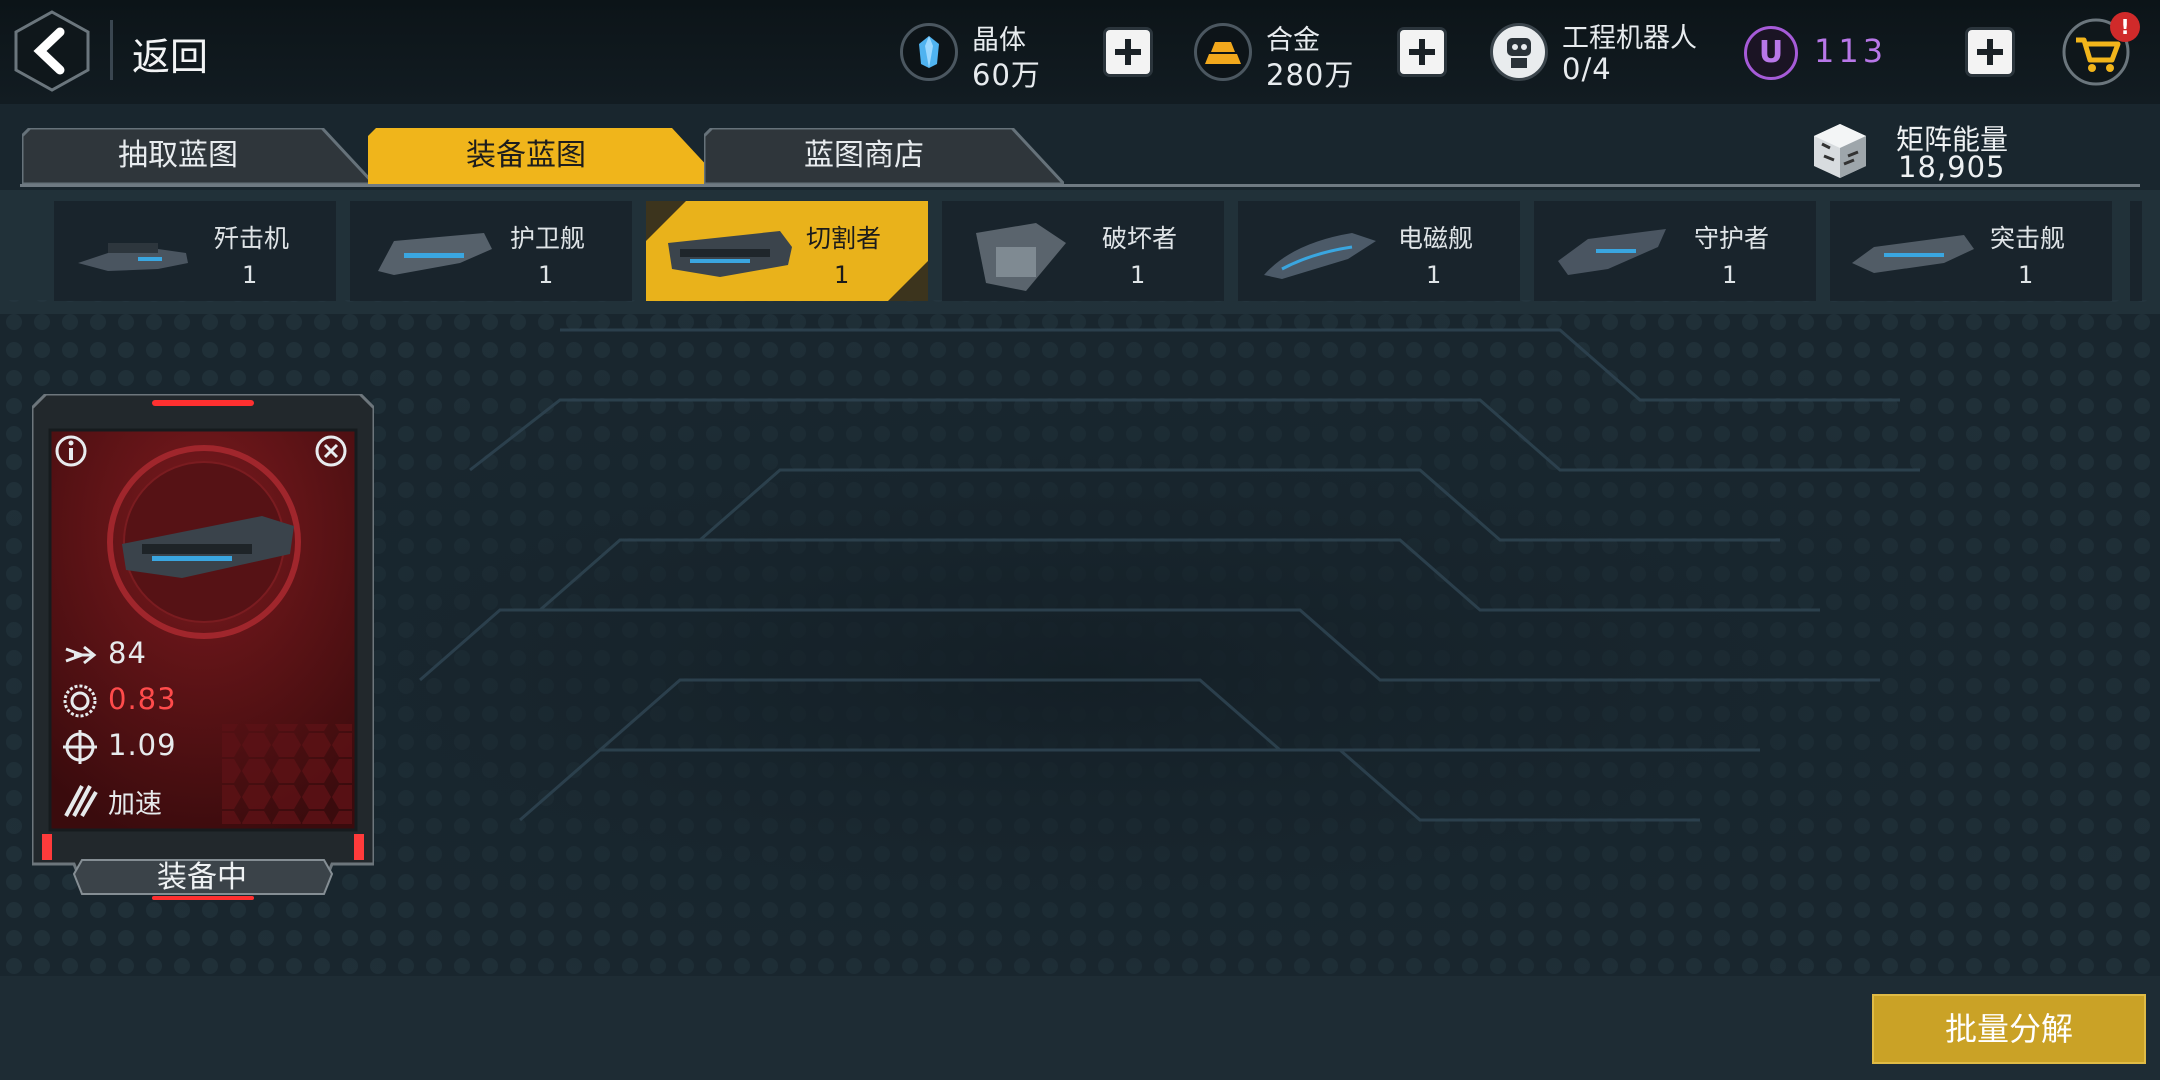 The height and width of the screenshot is (1080, 2160). What do you see at coordinates (1732, 238) in the screenshot?
I see `ship-name: 守护者` at bounding box center [1732, 238].